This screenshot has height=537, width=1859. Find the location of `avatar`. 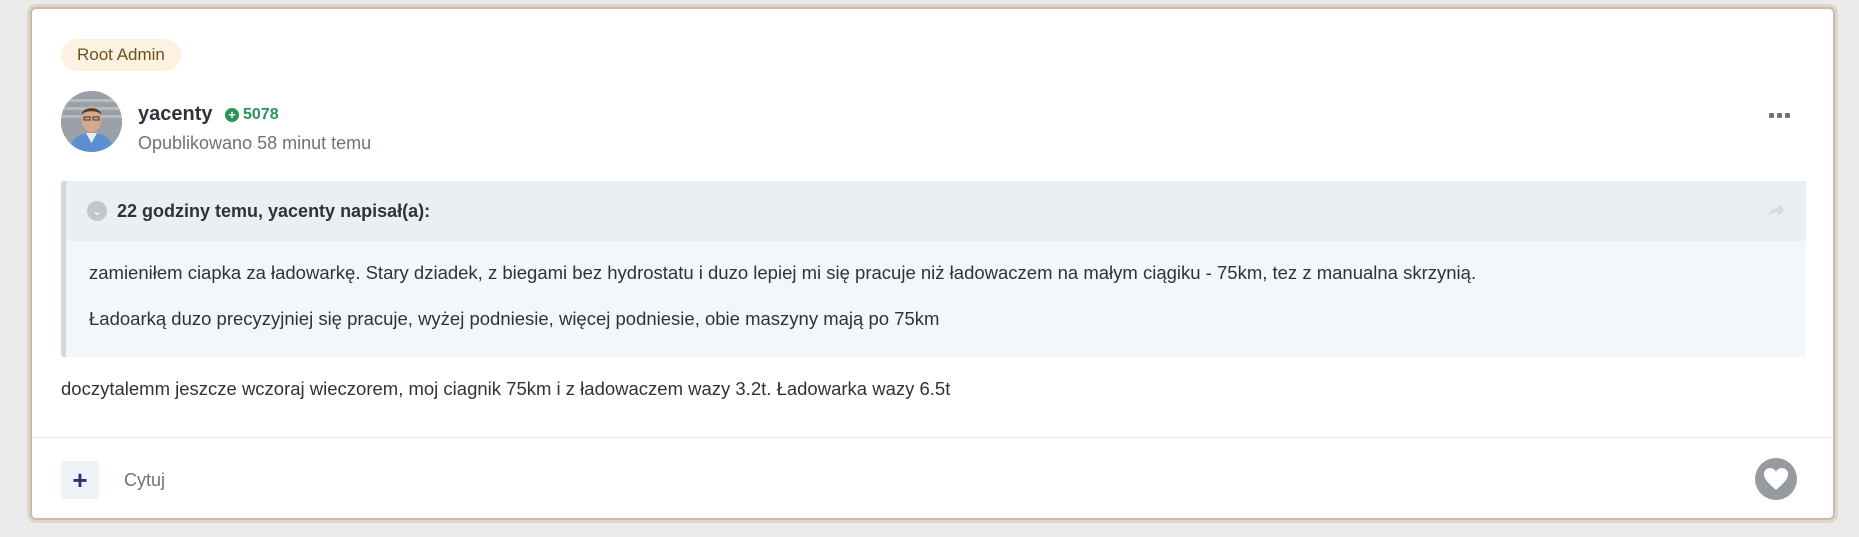

avatar is located at coordinates (91, 121).